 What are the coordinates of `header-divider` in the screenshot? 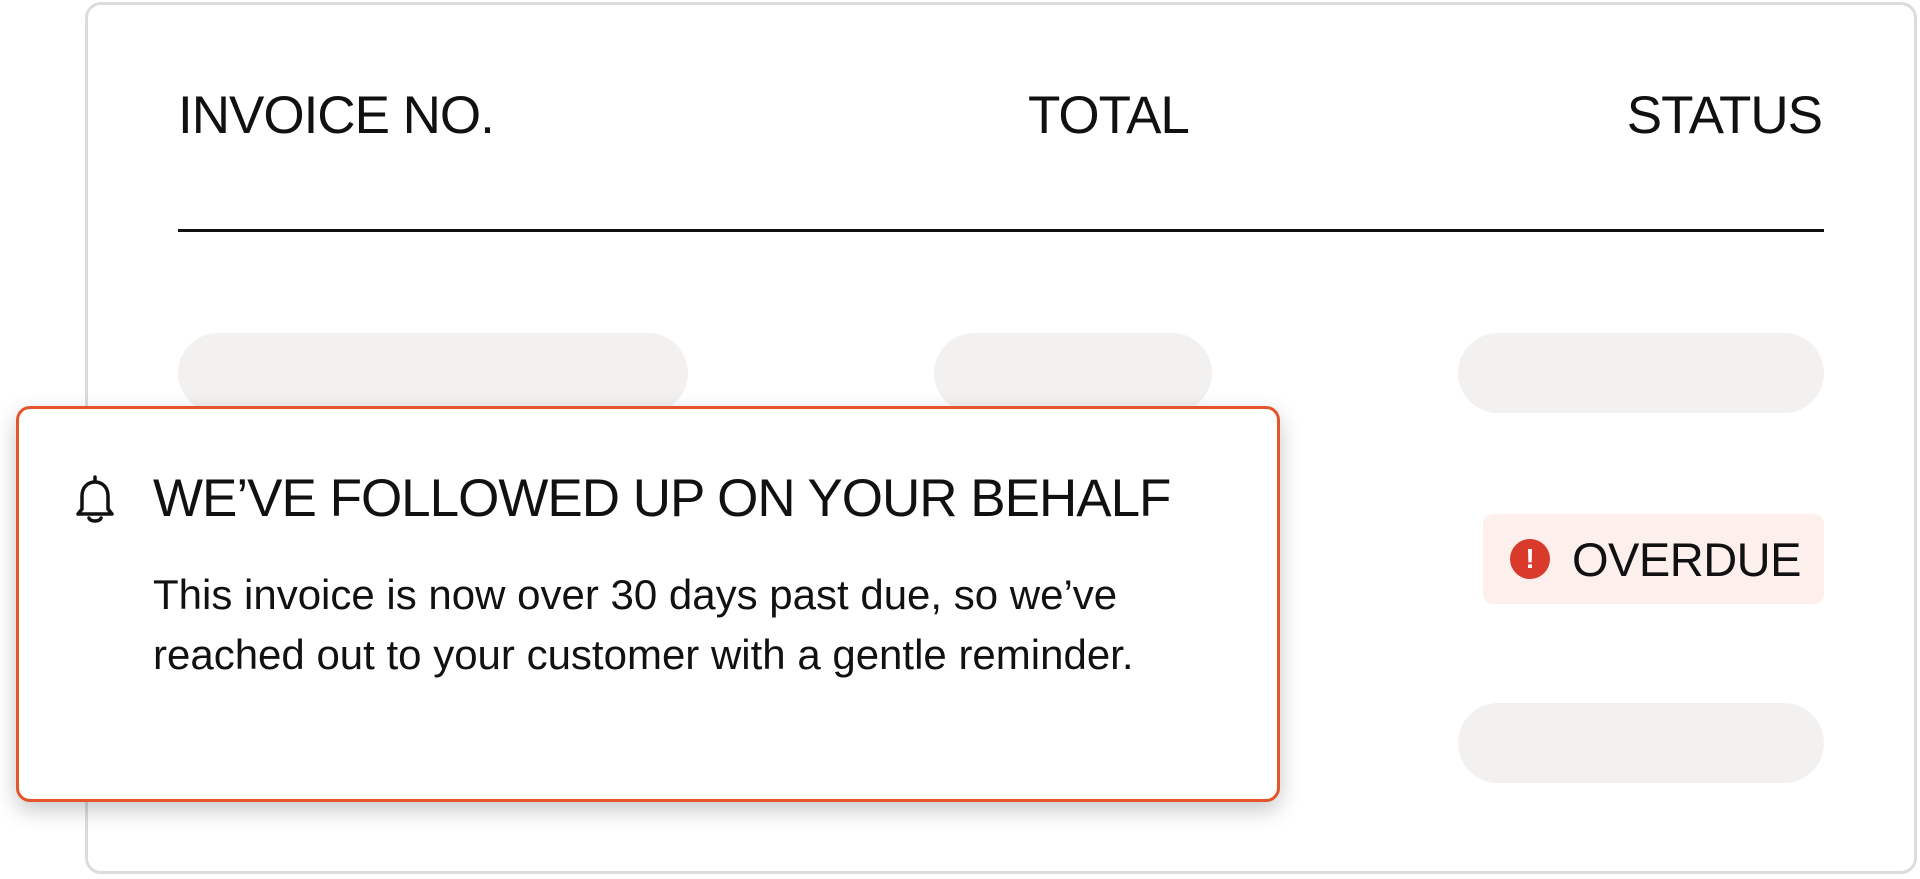 It's located at (1001, 230).